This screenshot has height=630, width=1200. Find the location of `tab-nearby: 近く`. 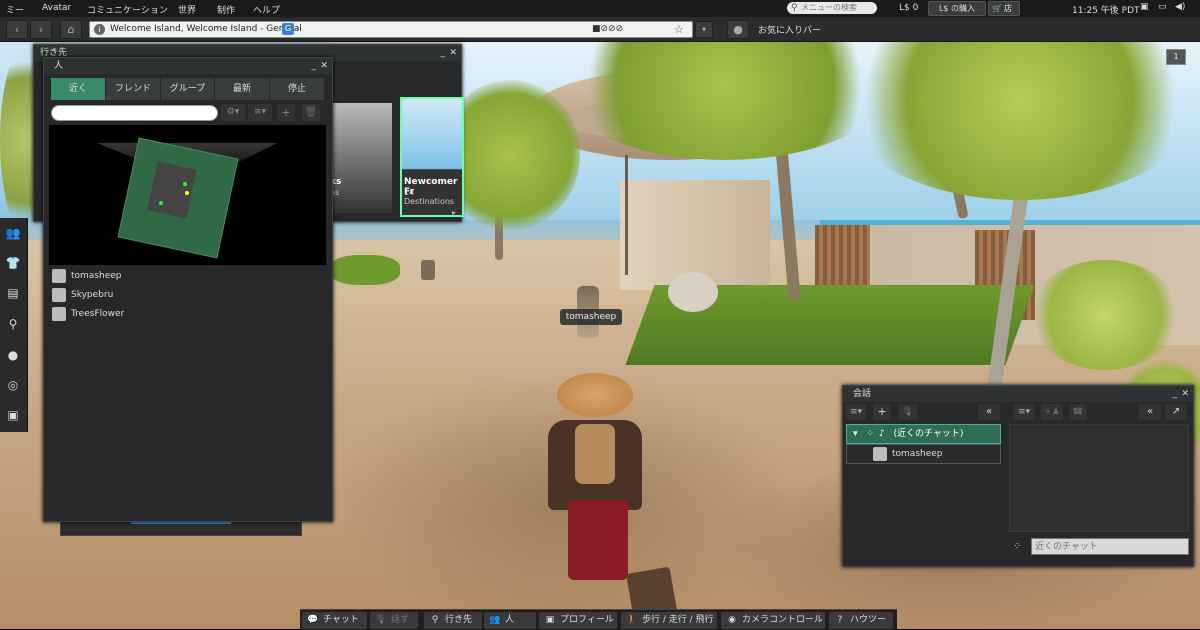

tab-nearby: 近く is located at coordinates (78, 89).